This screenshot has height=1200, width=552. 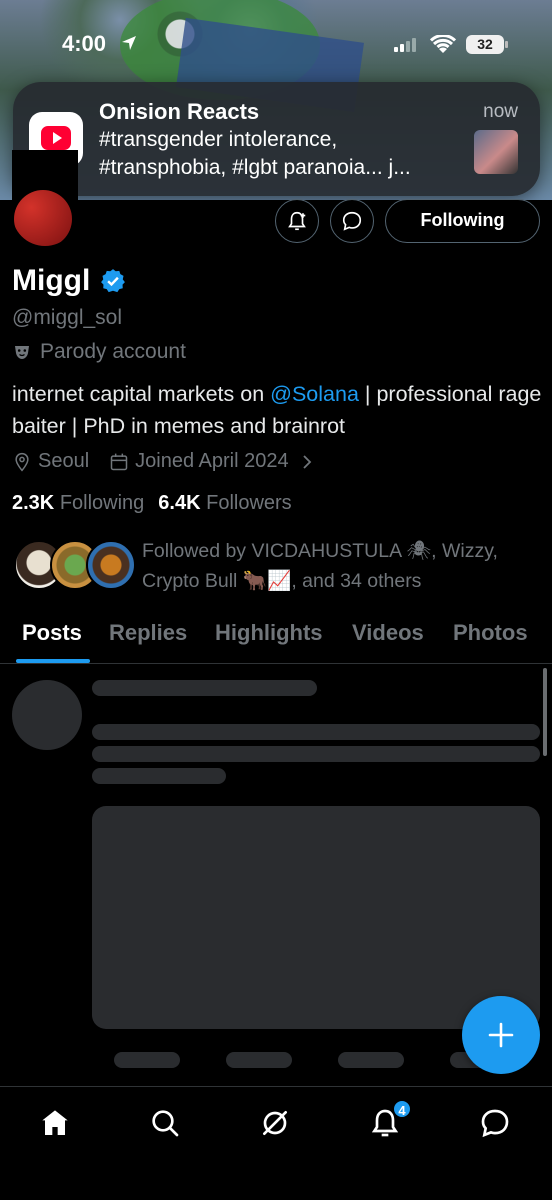 What do you see at coordinates (75, 567) in the screenshot?
I see `followed-by-avatars` at bounding box center [75, 567].